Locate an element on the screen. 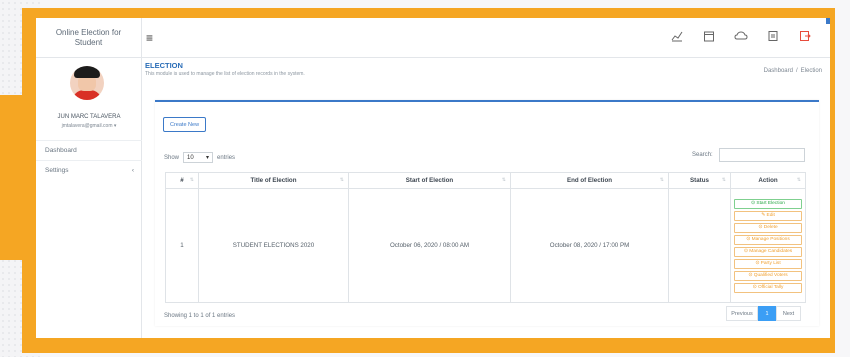  previous-page-button: Previous is located at coordinates (742, 313).